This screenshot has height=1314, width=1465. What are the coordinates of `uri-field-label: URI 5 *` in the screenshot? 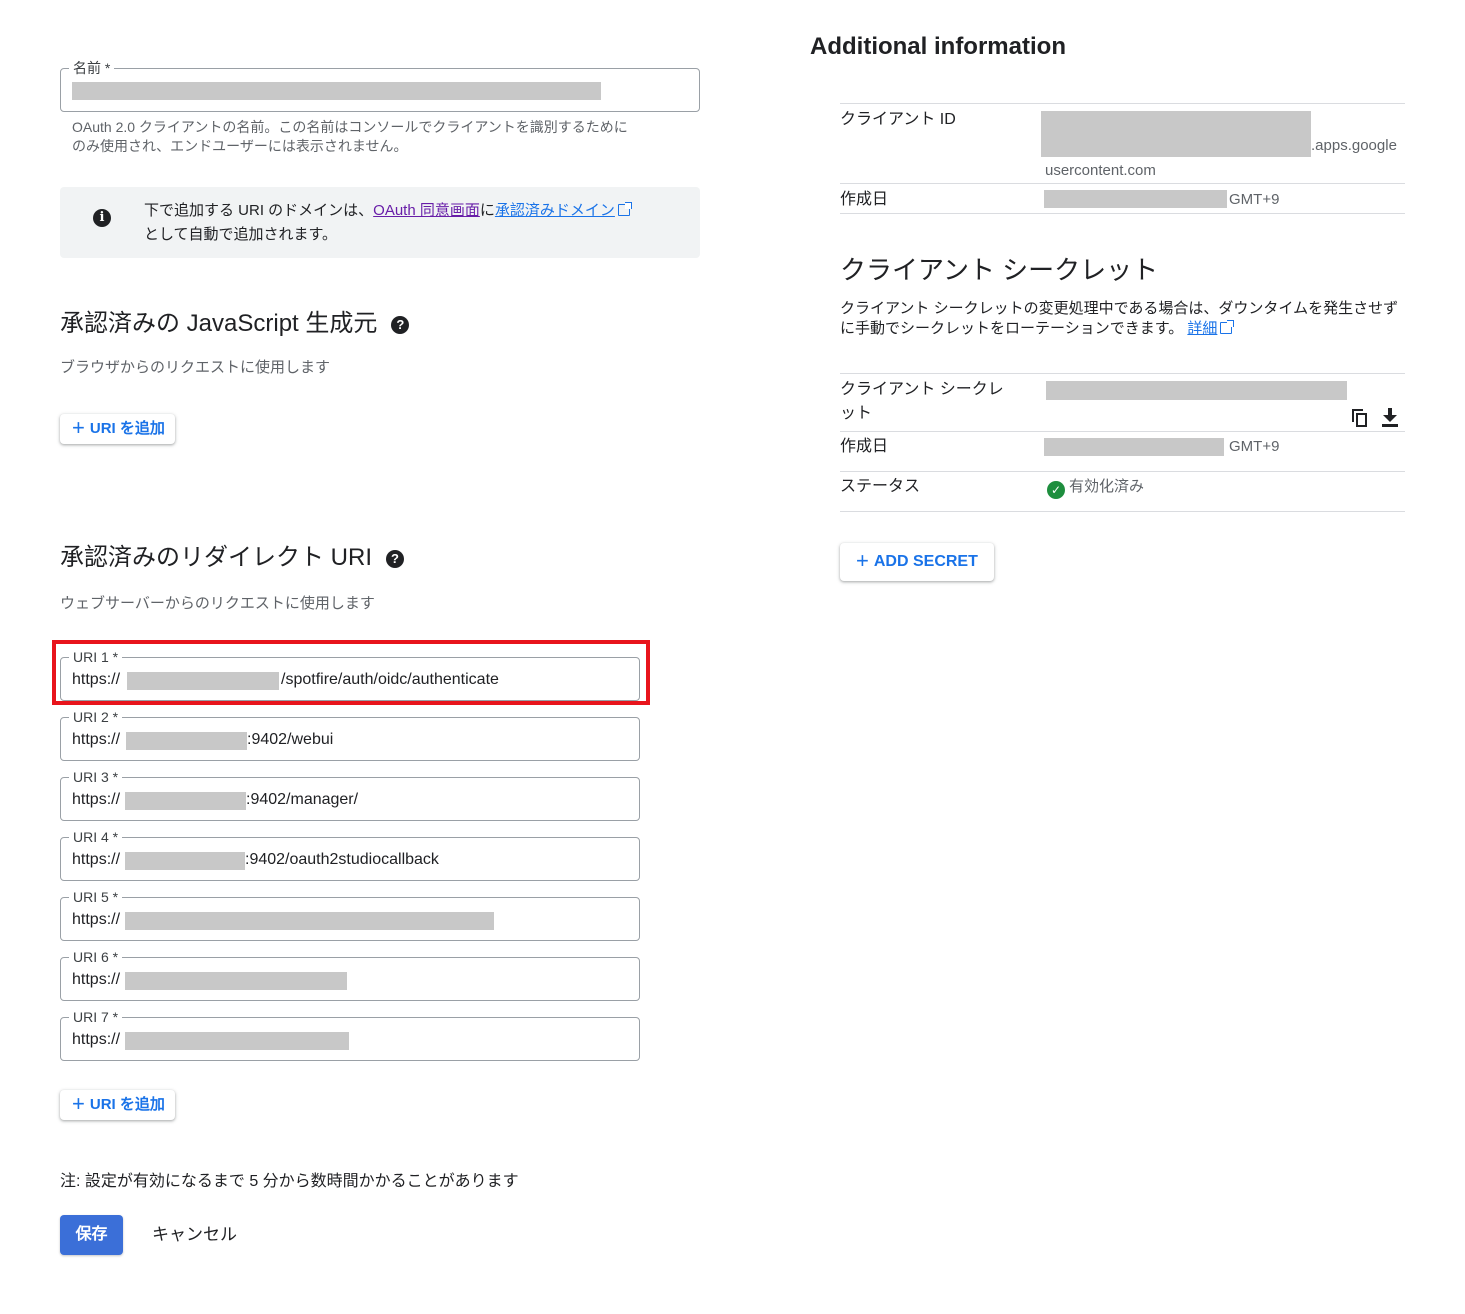 It's located at (96, 897).